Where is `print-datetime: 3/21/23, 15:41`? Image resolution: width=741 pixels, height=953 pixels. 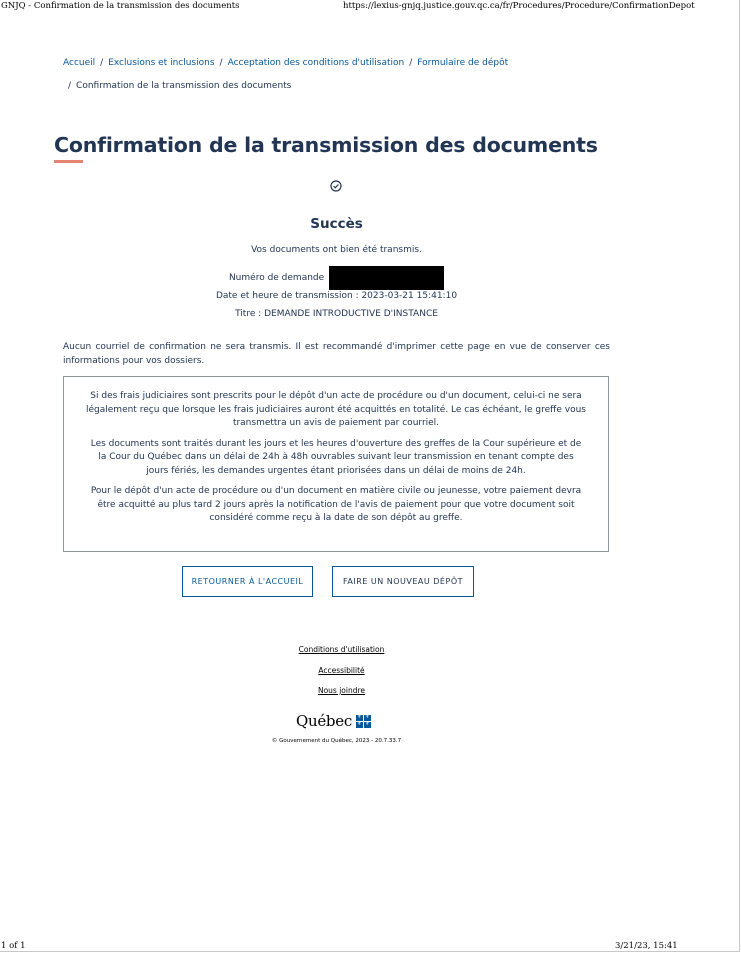 print-datetime: 3/21/23, 15:41 is located at coordinates (646, 946).